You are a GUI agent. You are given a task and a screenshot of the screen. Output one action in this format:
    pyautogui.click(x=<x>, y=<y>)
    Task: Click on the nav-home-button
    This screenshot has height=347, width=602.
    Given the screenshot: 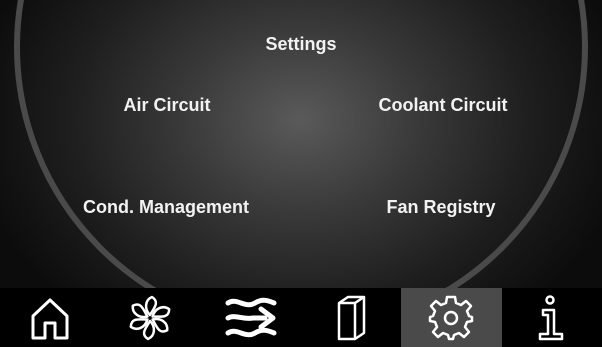 What is the action you would take?
    pyautogui.click(x=50, y=317)
    